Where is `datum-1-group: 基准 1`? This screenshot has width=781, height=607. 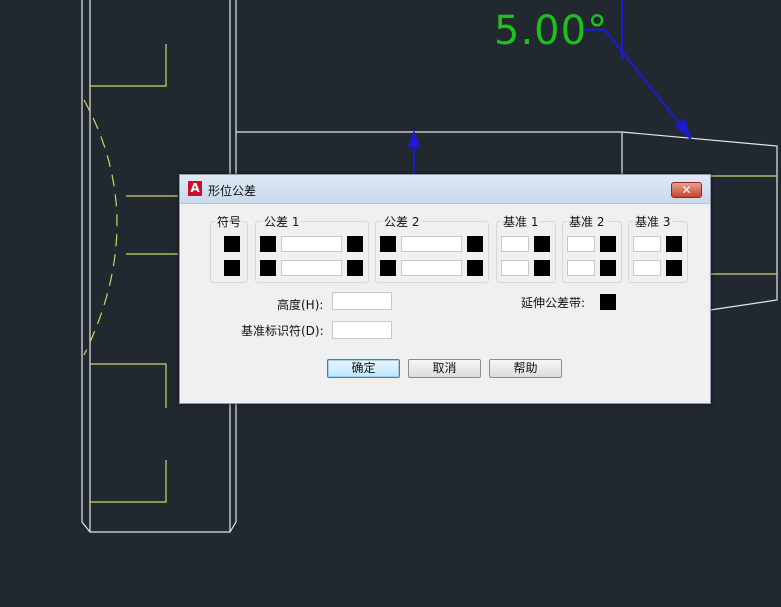 datum-1-group: 基准 1 is located at coordinates (526, 248).